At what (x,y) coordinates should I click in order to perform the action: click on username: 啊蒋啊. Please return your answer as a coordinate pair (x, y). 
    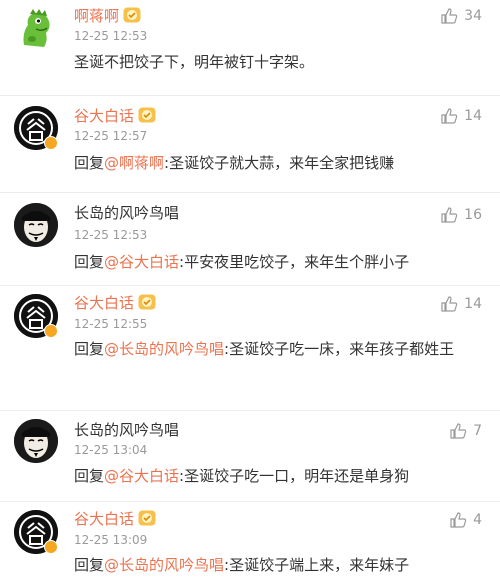
    Looking at the image, I should click on (107, 16).